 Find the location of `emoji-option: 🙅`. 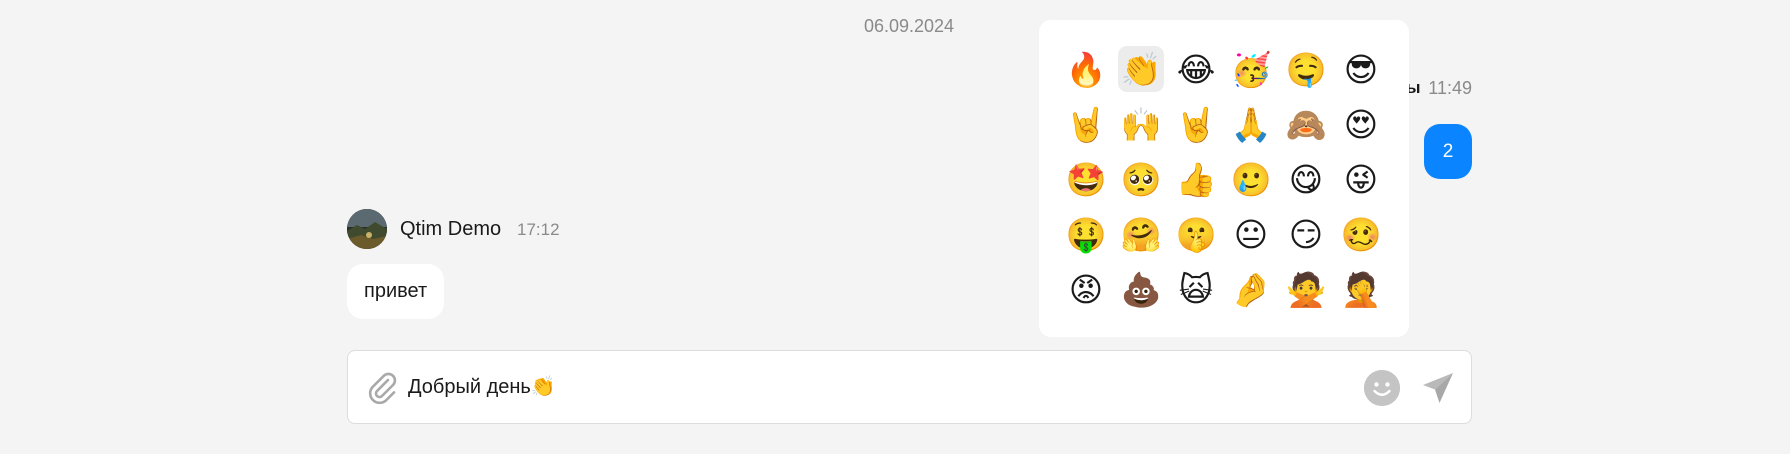

emoji-option: 🙅 is located at coordinates (1306, 289).